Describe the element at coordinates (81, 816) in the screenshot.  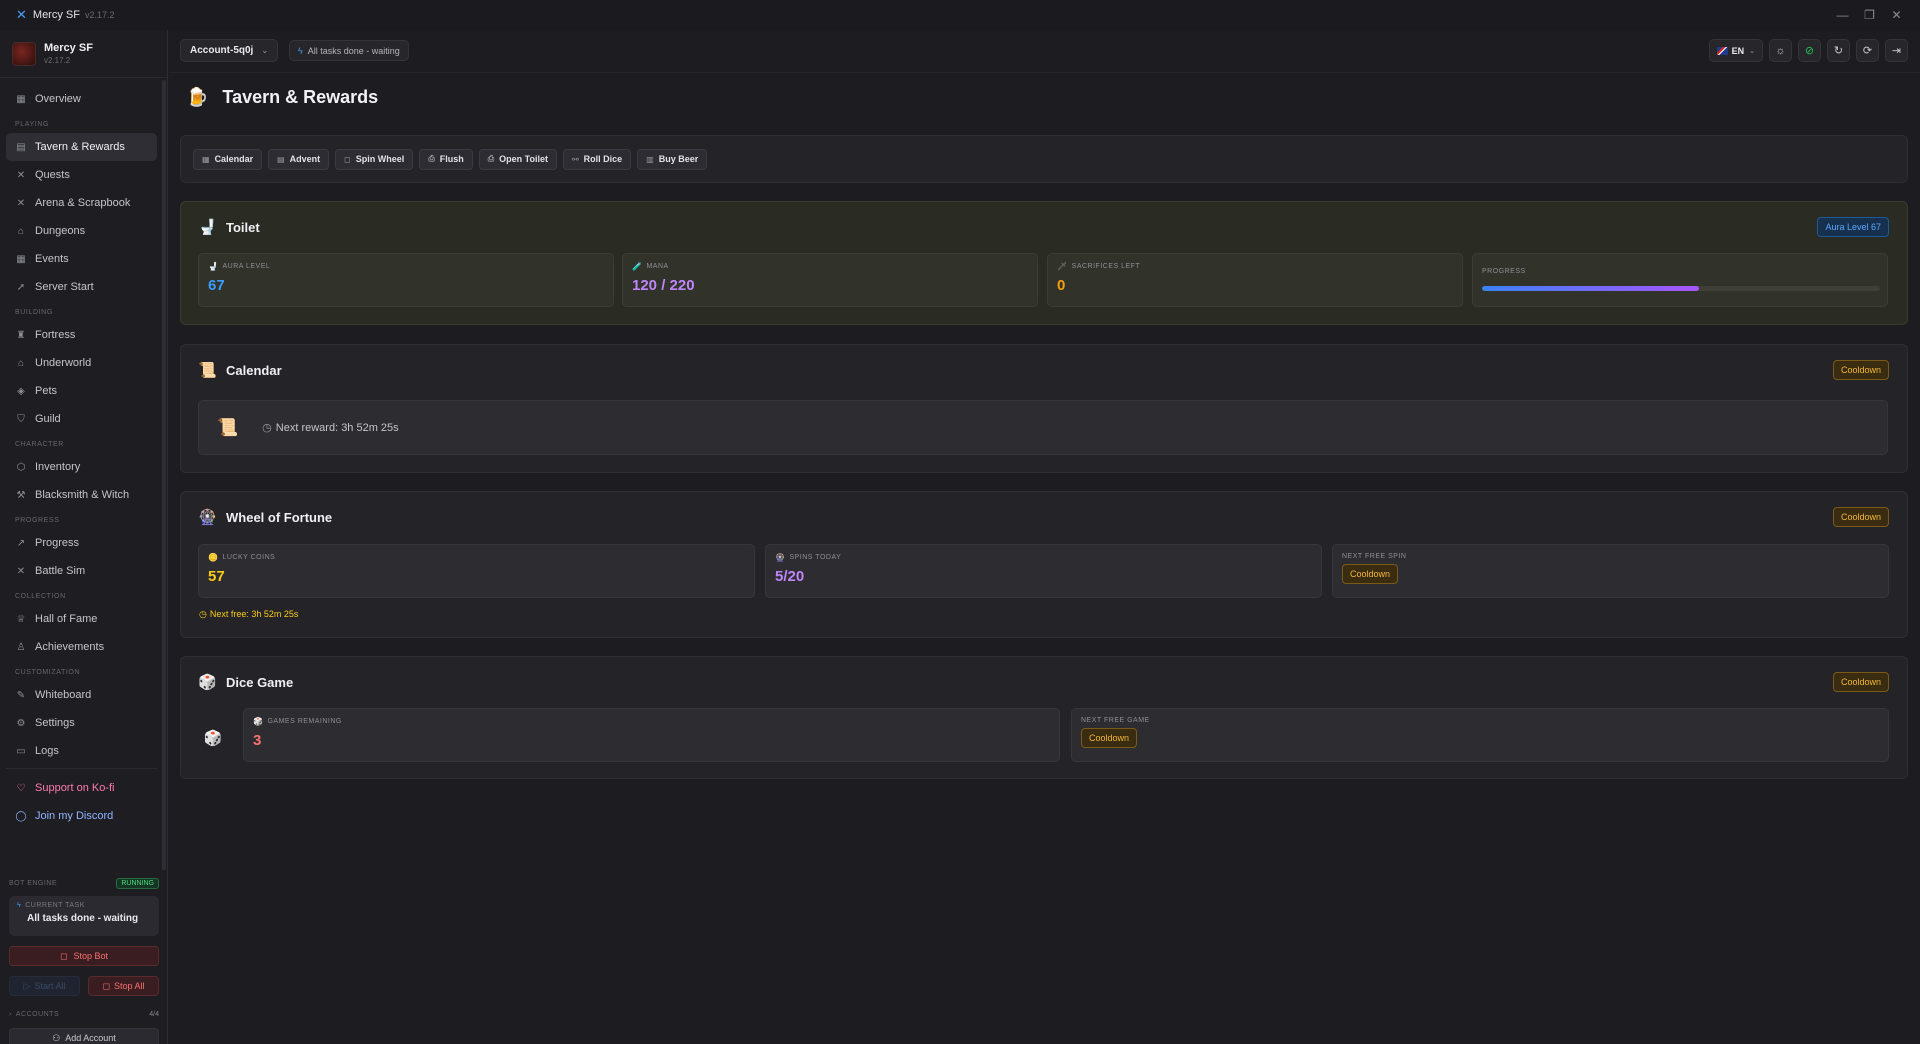
I see `sidebar-item-join-my-discord: ◯ Join my Discord` at that location.